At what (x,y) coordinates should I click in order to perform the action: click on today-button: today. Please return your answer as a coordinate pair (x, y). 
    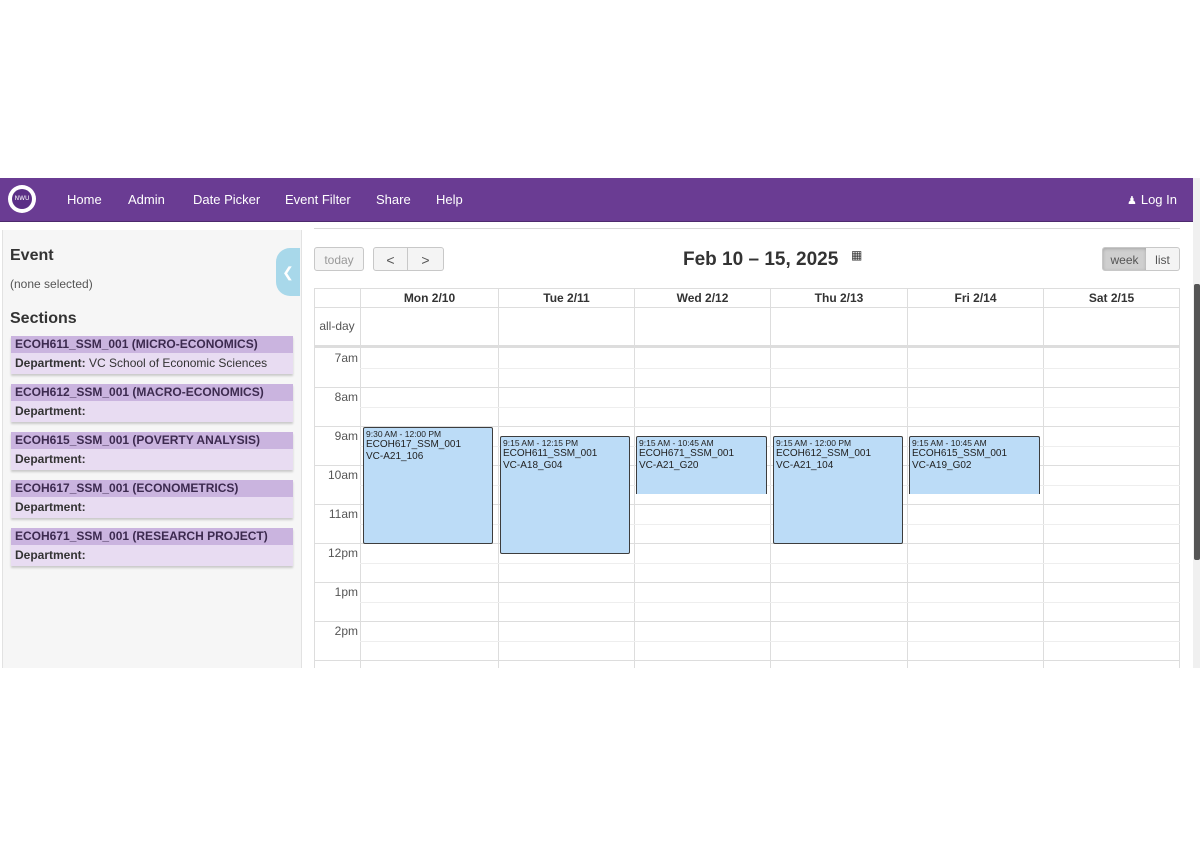
    Looking at the image, I should click on (339, 259).